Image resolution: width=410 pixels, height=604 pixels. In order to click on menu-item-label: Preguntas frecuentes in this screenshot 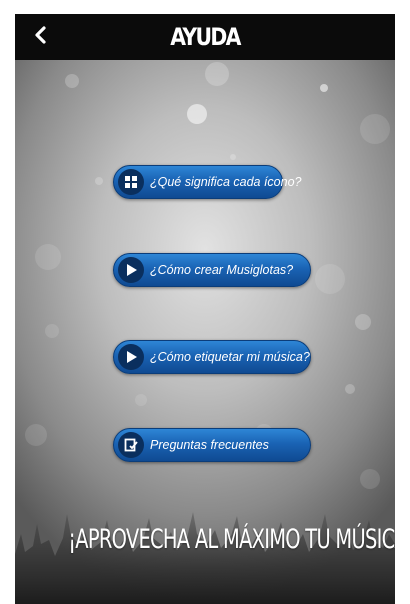, I will do `click(209, 445)`.